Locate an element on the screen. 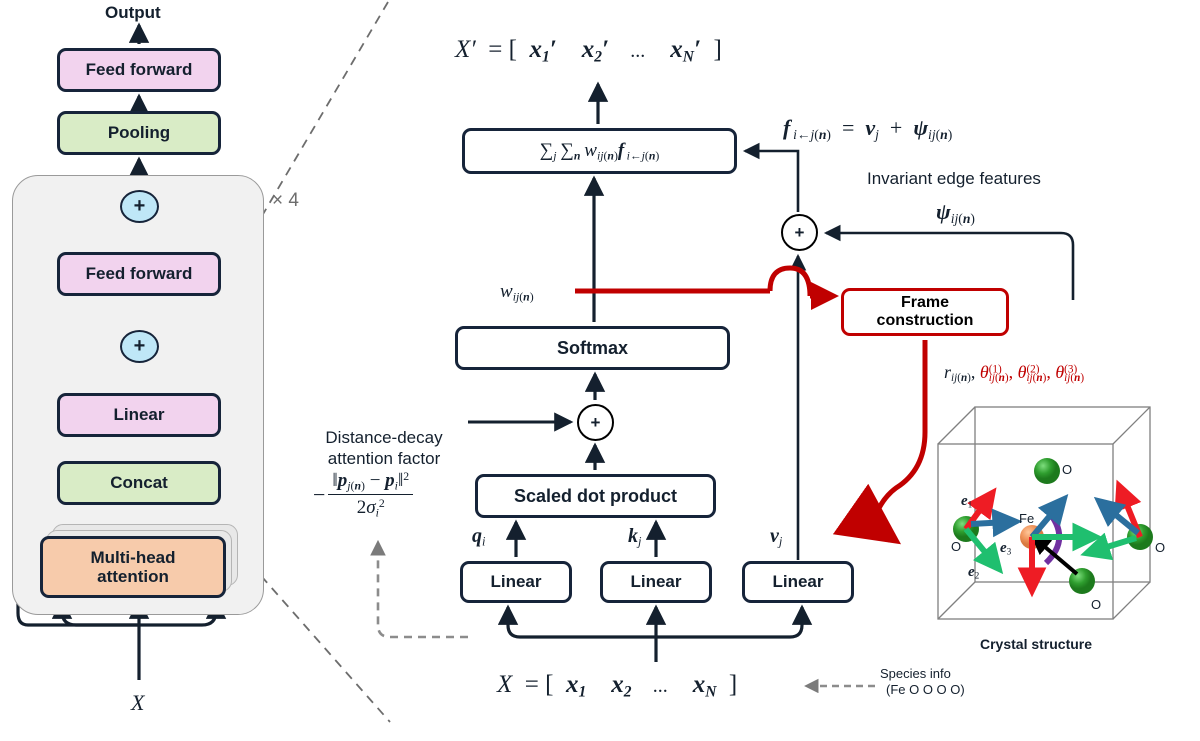 This screenshot has width=1200, height=741. right-axis-blue is located at coordinates (1116, 516).